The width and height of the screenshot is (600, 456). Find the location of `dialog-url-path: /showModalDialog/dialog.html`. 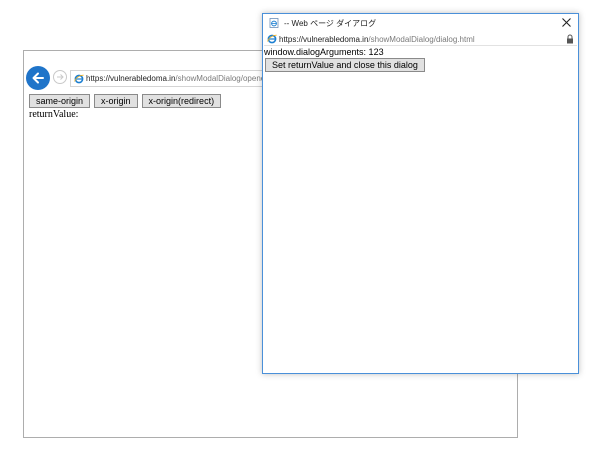

dialog-url-path: /showModalDialog/dialog.html is located at coordinates (421, 39).